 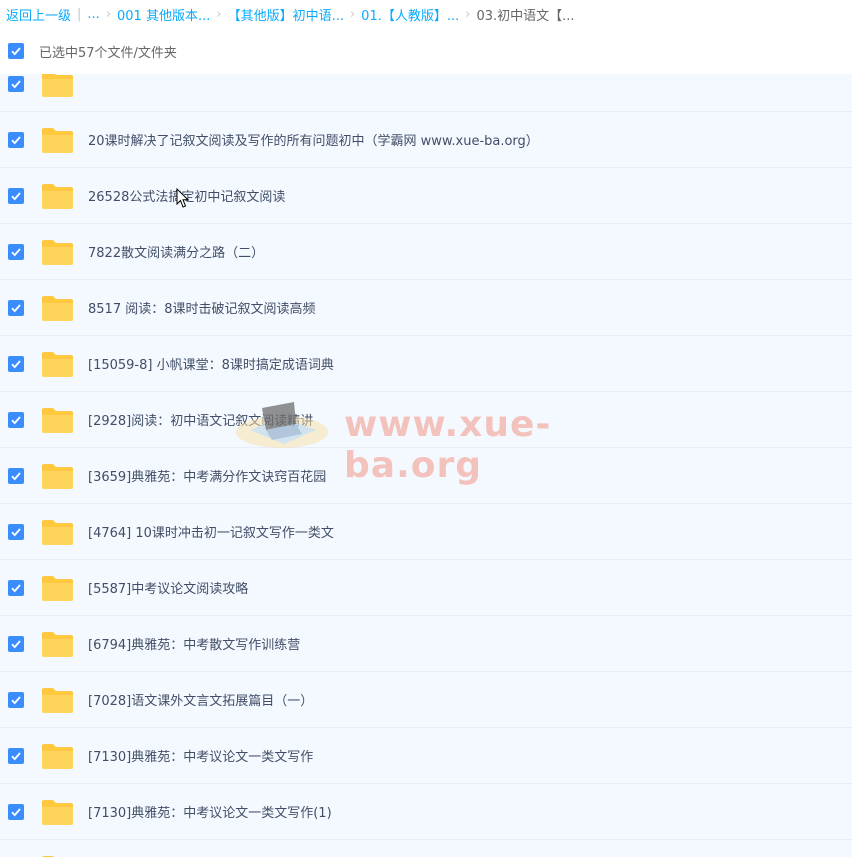 What do you see at coordinates (426, 93) in the screenshot?
I see `file-row` at bounding box center [426, 93].